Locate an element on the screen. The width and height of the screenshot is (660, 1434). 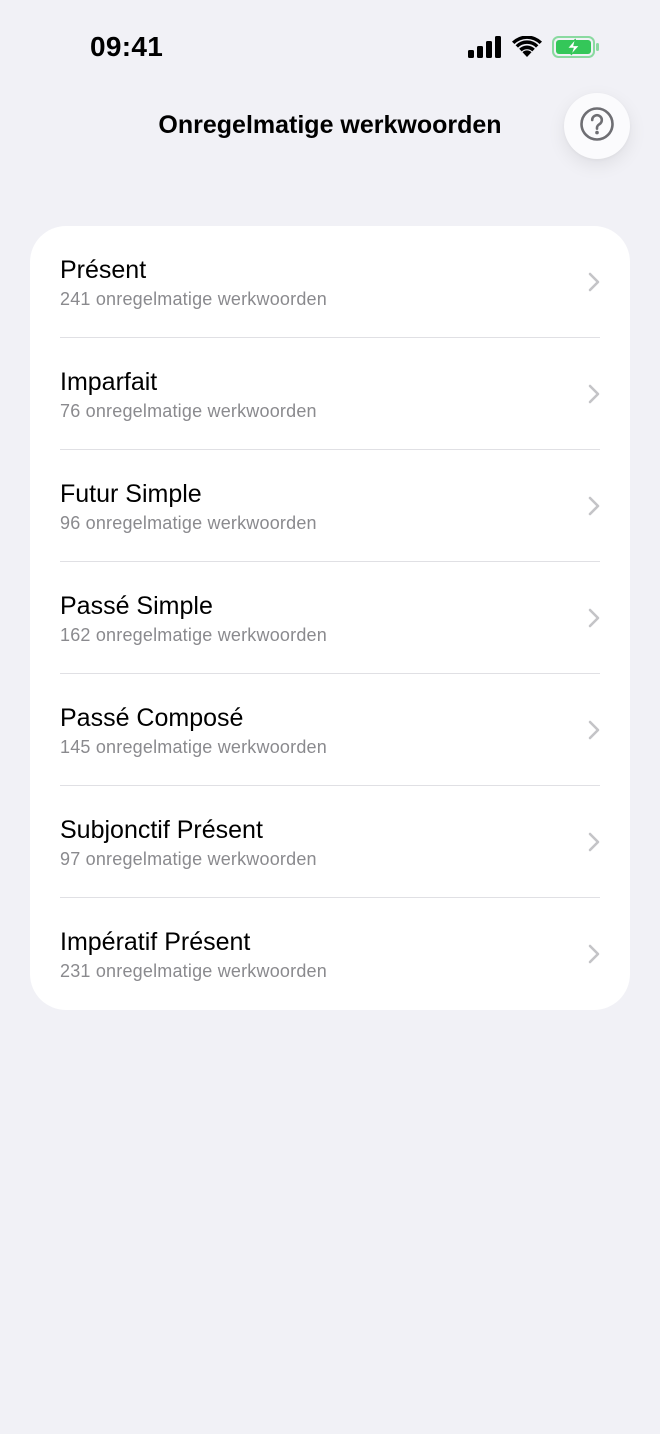
status-time: 09:41 is located at coordinates (127, 46).